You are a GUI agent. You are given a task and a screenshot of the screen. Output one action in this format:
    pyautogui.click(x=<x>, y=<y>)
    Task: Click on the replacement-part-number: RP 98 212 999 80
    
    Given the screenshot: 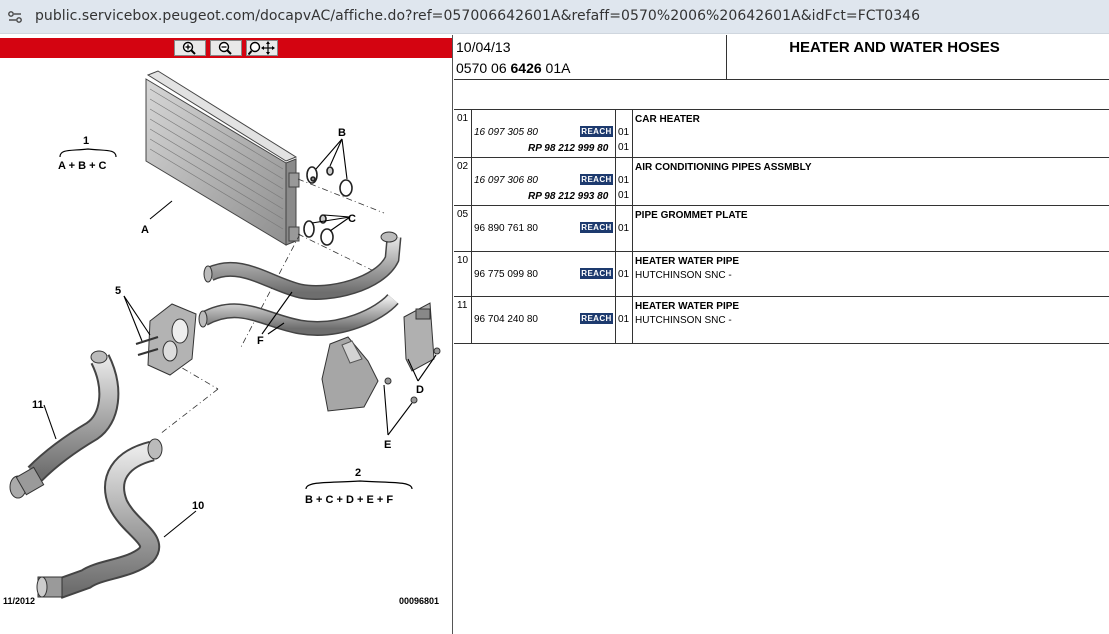 What is the action you would take?
    pyautogui.click(x=568, y=148)
    